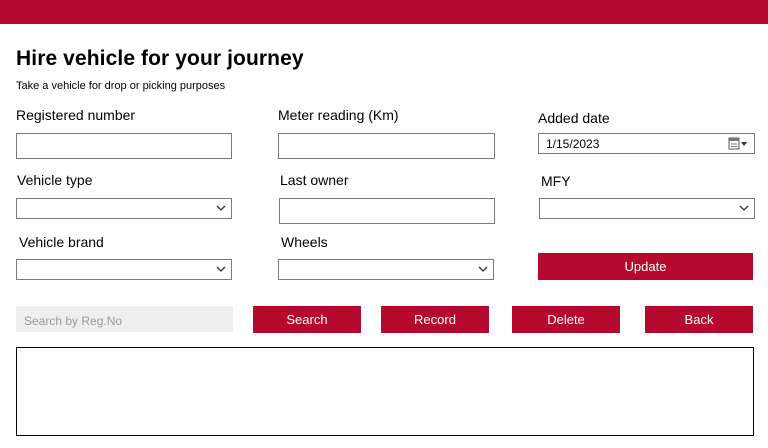 The image size is (768, 448). I want to click on search-input, so click(124, 319).